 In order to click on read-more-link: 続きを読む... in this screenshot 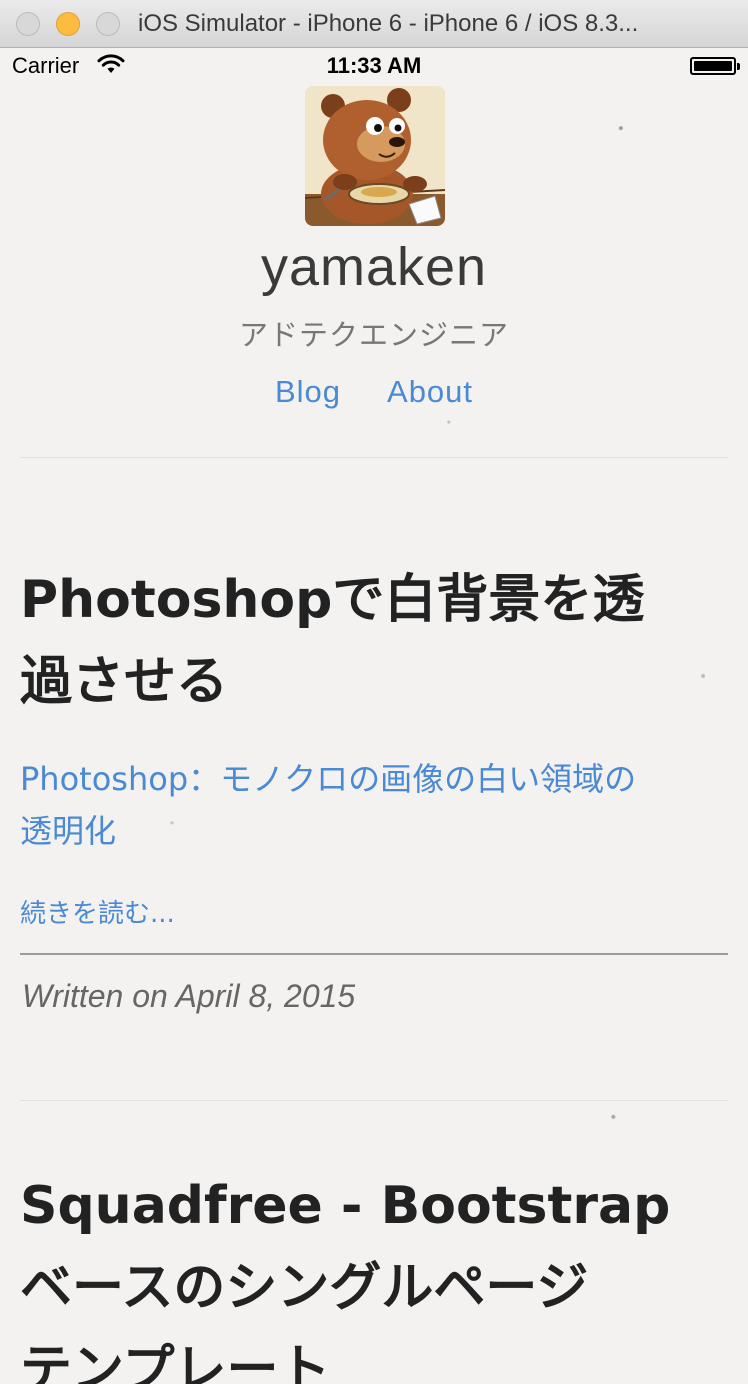, I will do `click(97, 911)`.